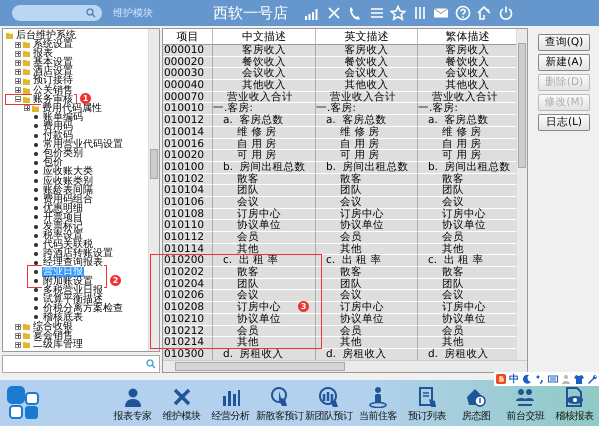  What do you see at coordinates (378, 403) in the screenshot?
I see `toolbar-button: 当前住客` at bounding box center [378, 403].